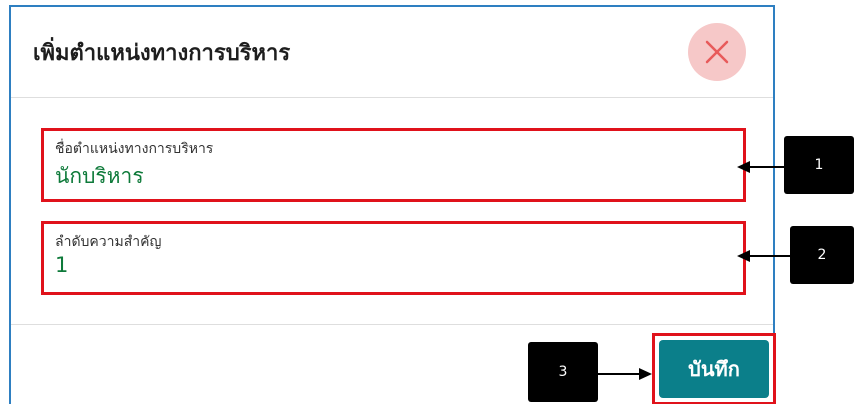  I want to click on save-button-highlight: บันทึก, so click(714, 368).